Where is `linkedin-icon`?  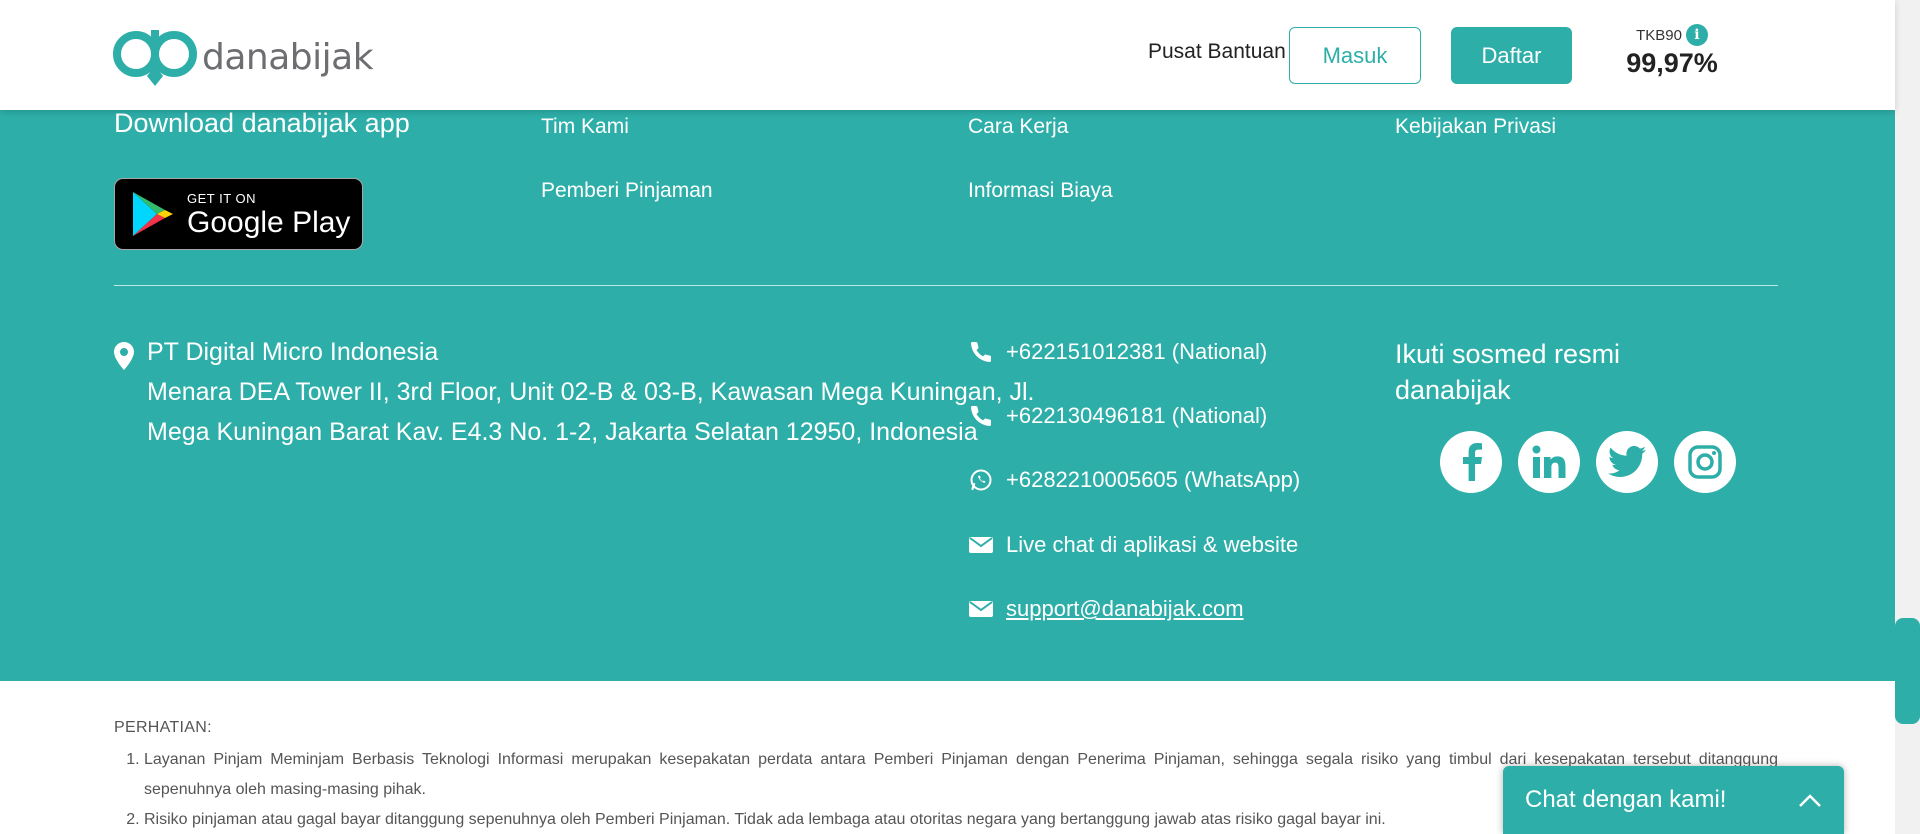
linkedin-icon is located at coordinates (1549, 461).